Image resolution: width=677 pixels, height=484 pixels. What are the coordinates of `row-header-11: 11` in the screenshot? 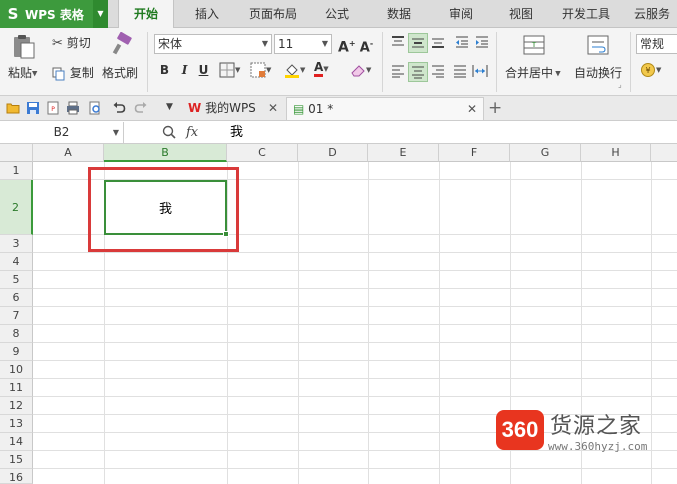 It's located at (16, 388).